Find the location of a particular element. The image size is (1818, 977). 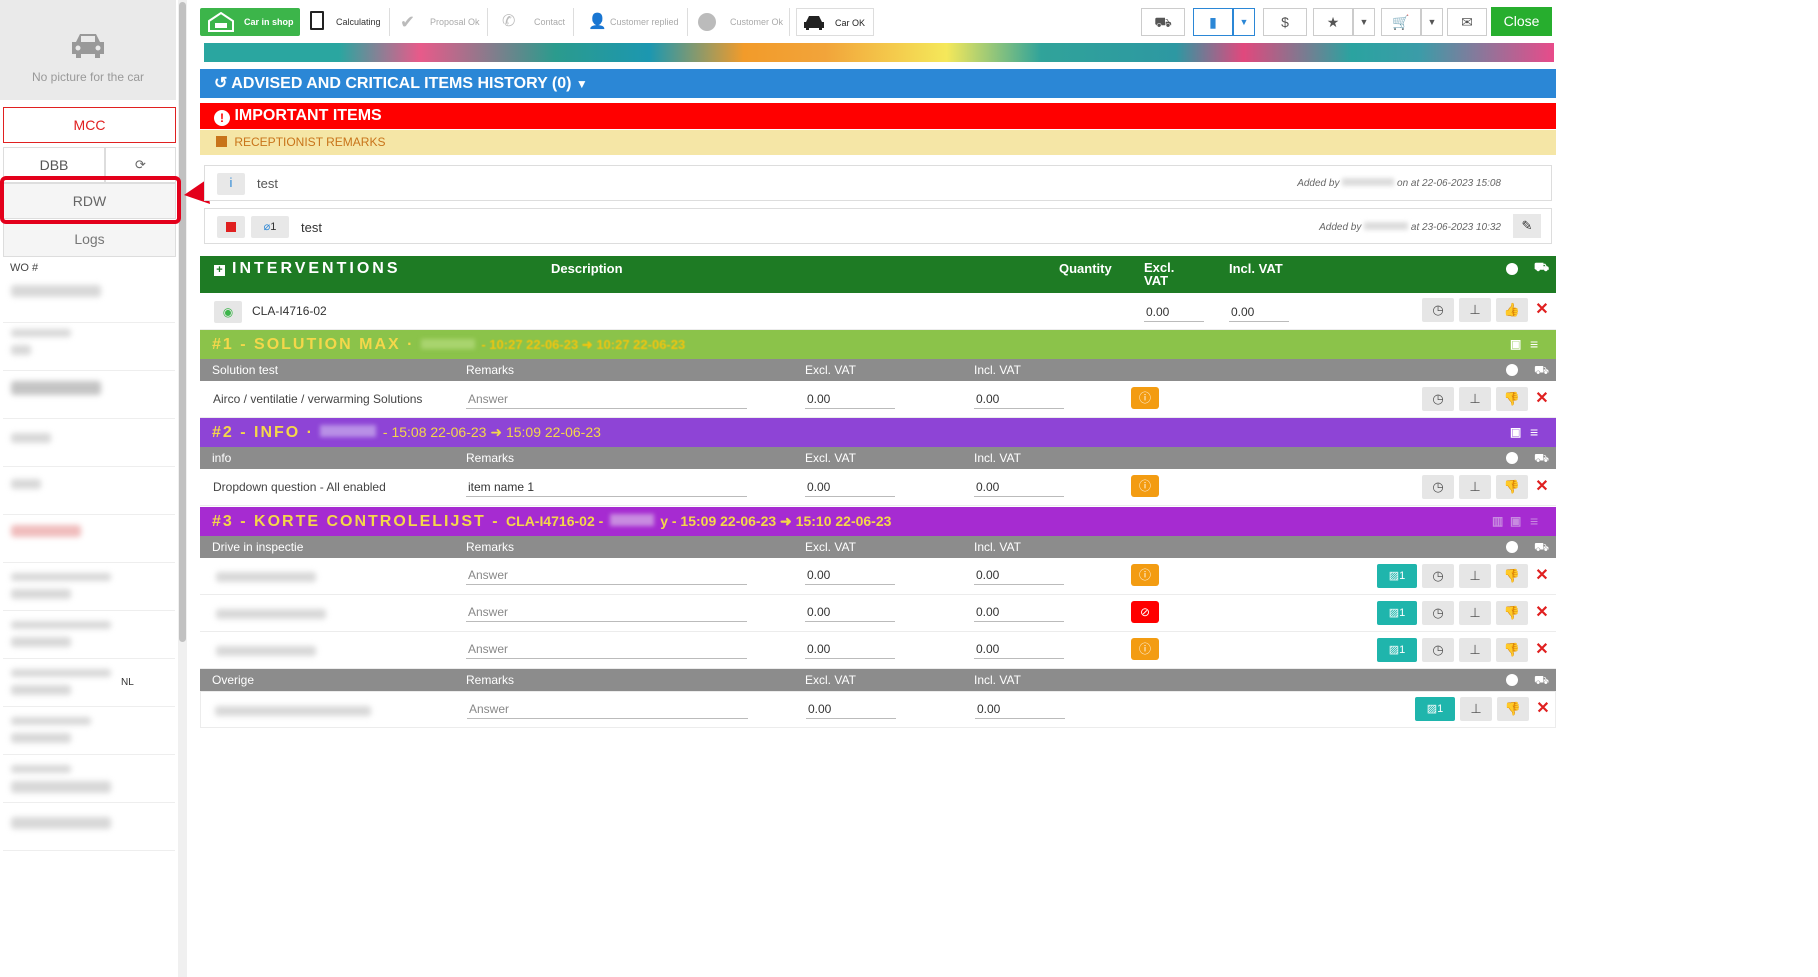

col-excl-vat: Excl. VAT is located at coordinates (1159, 274).